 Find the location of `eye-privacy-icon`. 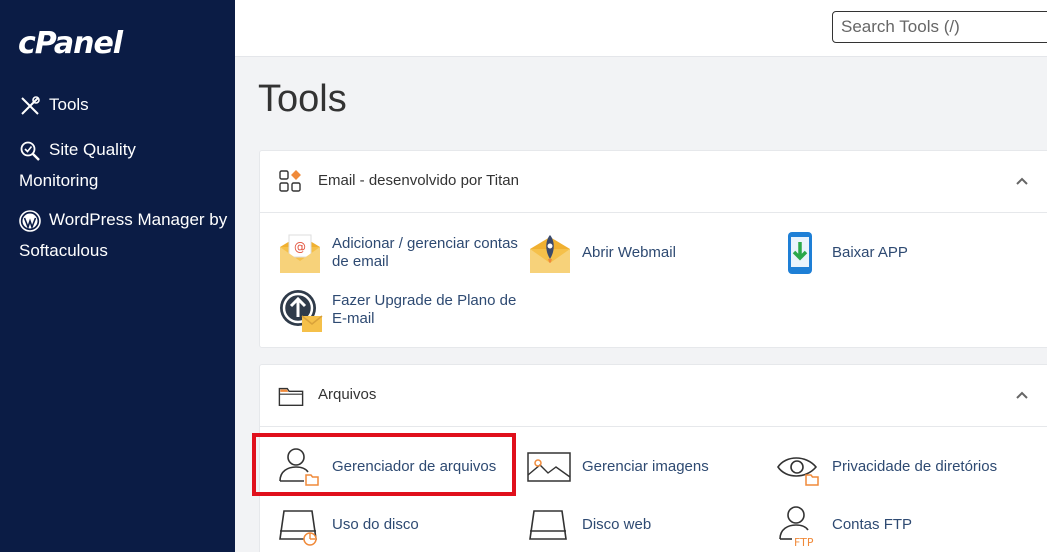

eye-privacy-icon is located at coordinates (798, 471).